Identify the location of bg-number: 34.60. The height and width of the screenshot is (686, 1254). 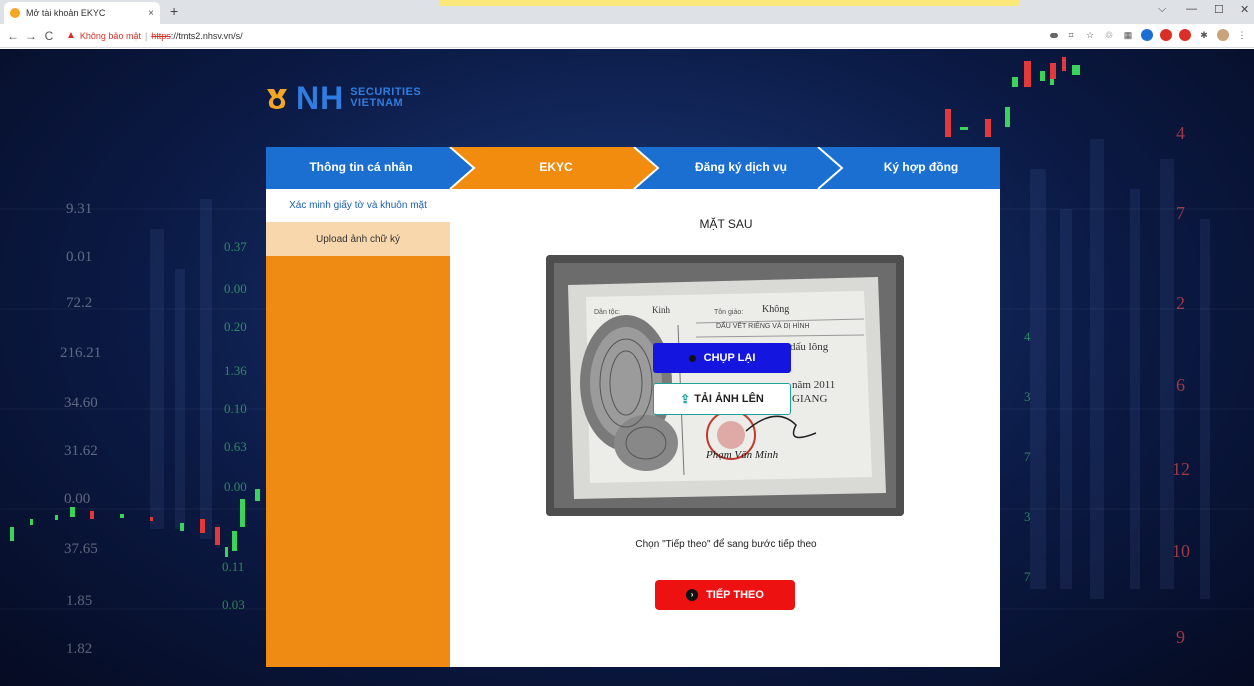
(81, 403).